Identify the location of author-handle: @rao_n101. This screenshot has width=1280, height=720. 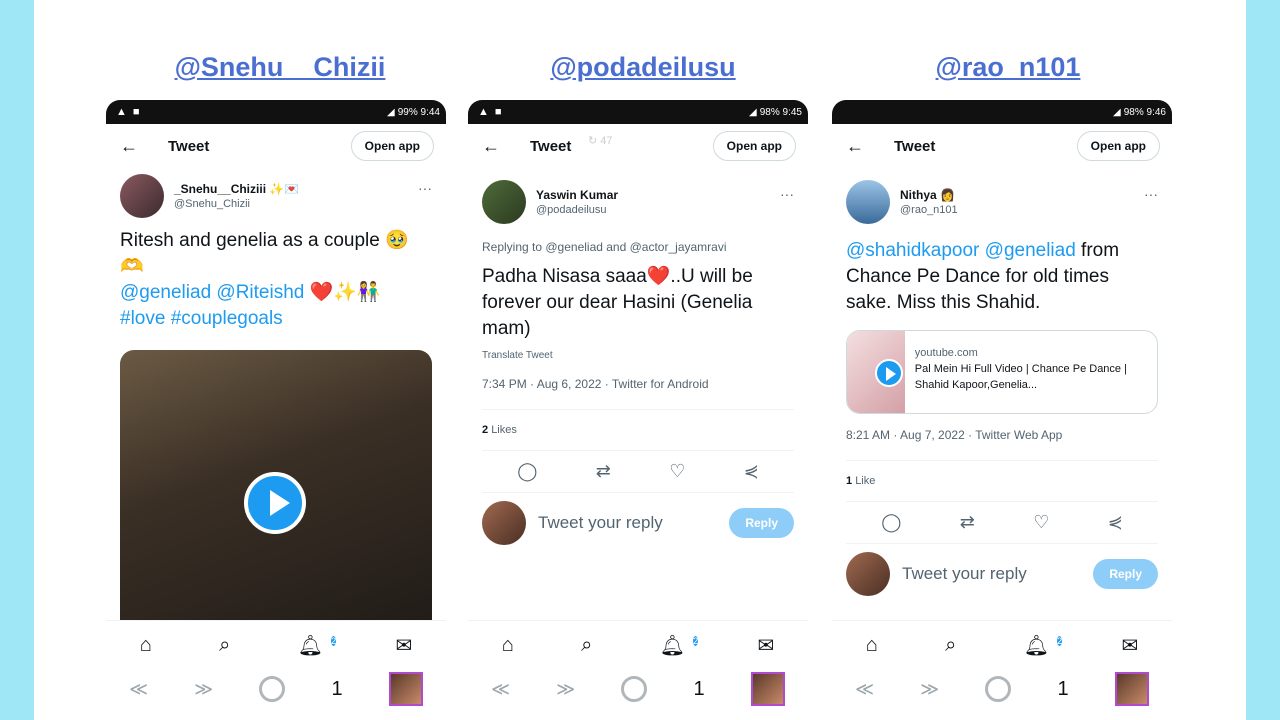
(929, 210).